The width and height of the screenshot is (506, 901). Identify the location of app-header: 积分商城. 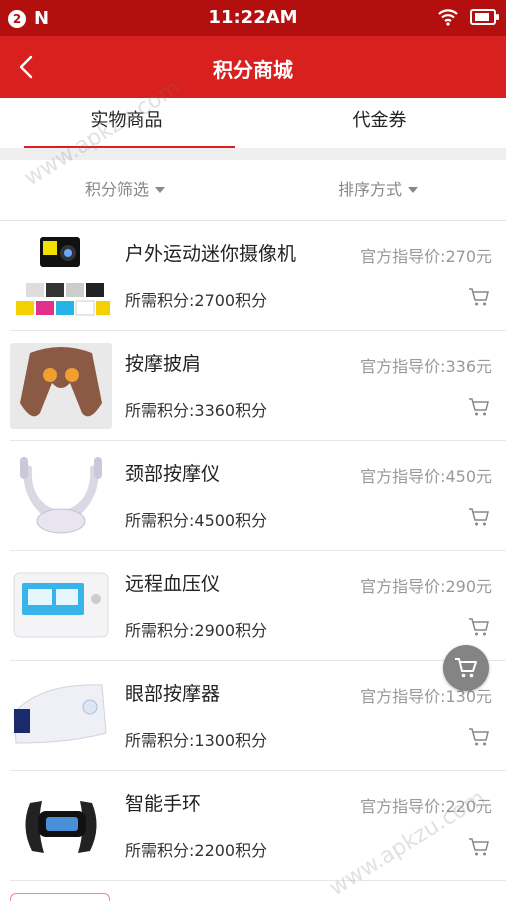
(253, 67).